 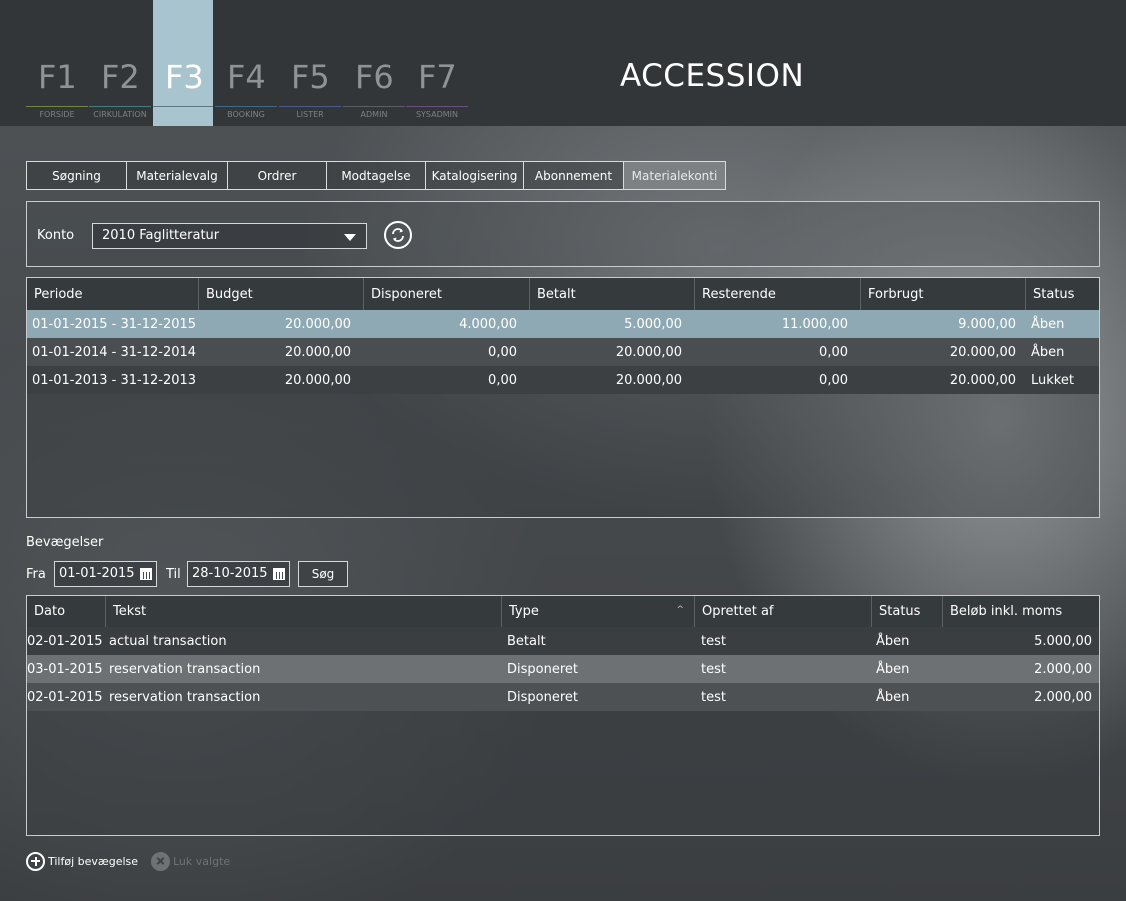 I want to click on fkey-number: F2, so click(x=120, y=77).